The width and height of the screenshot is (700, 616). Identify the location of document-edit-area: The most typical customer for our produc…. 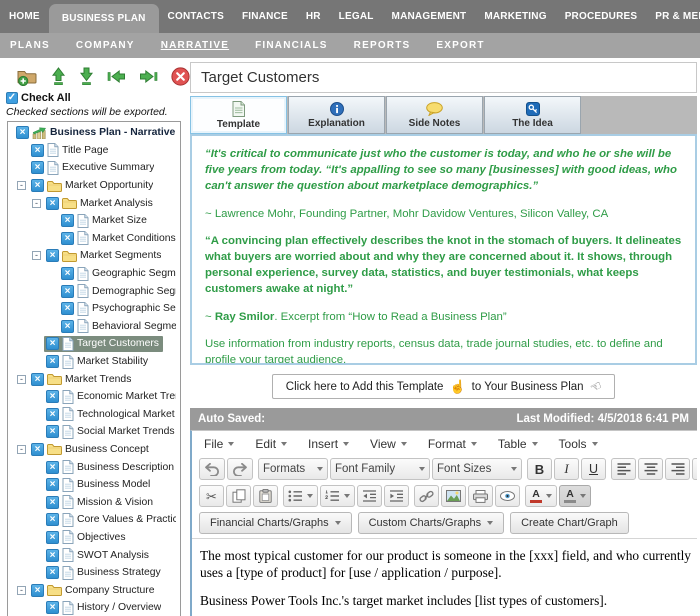
(444, 577).